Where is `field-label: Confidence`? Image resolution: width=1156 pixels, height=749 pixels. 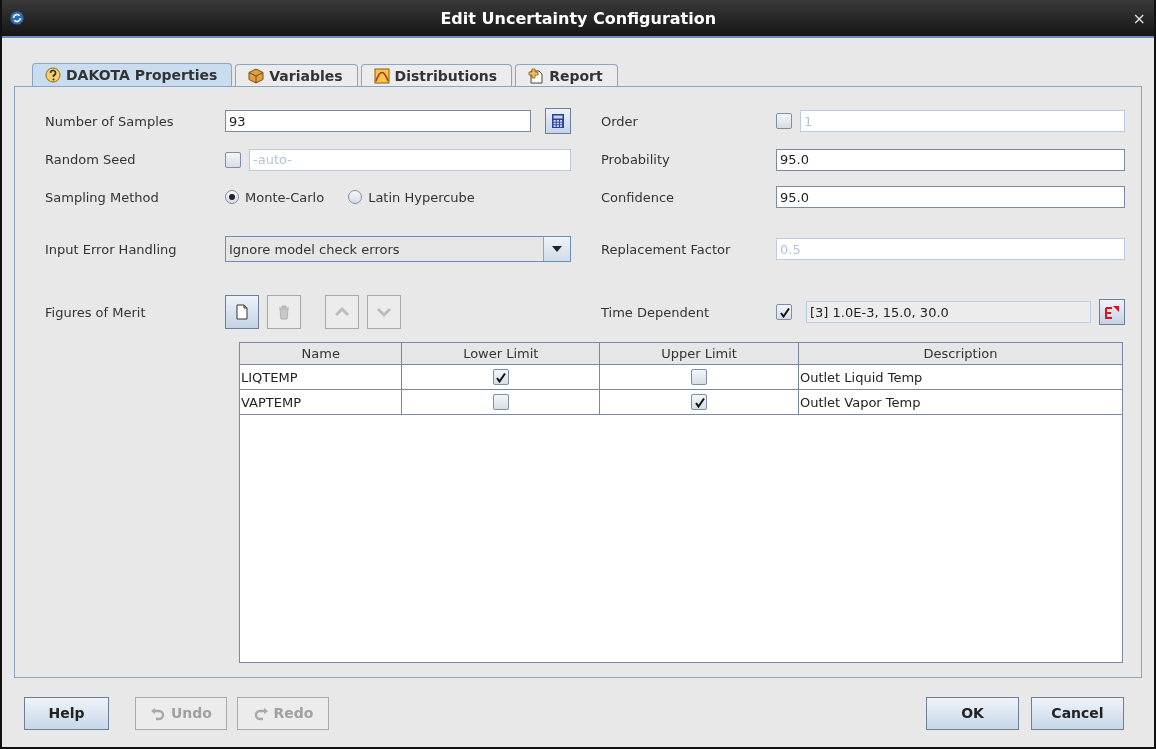 field-label: Confidence is located at coordinates (638, 197).